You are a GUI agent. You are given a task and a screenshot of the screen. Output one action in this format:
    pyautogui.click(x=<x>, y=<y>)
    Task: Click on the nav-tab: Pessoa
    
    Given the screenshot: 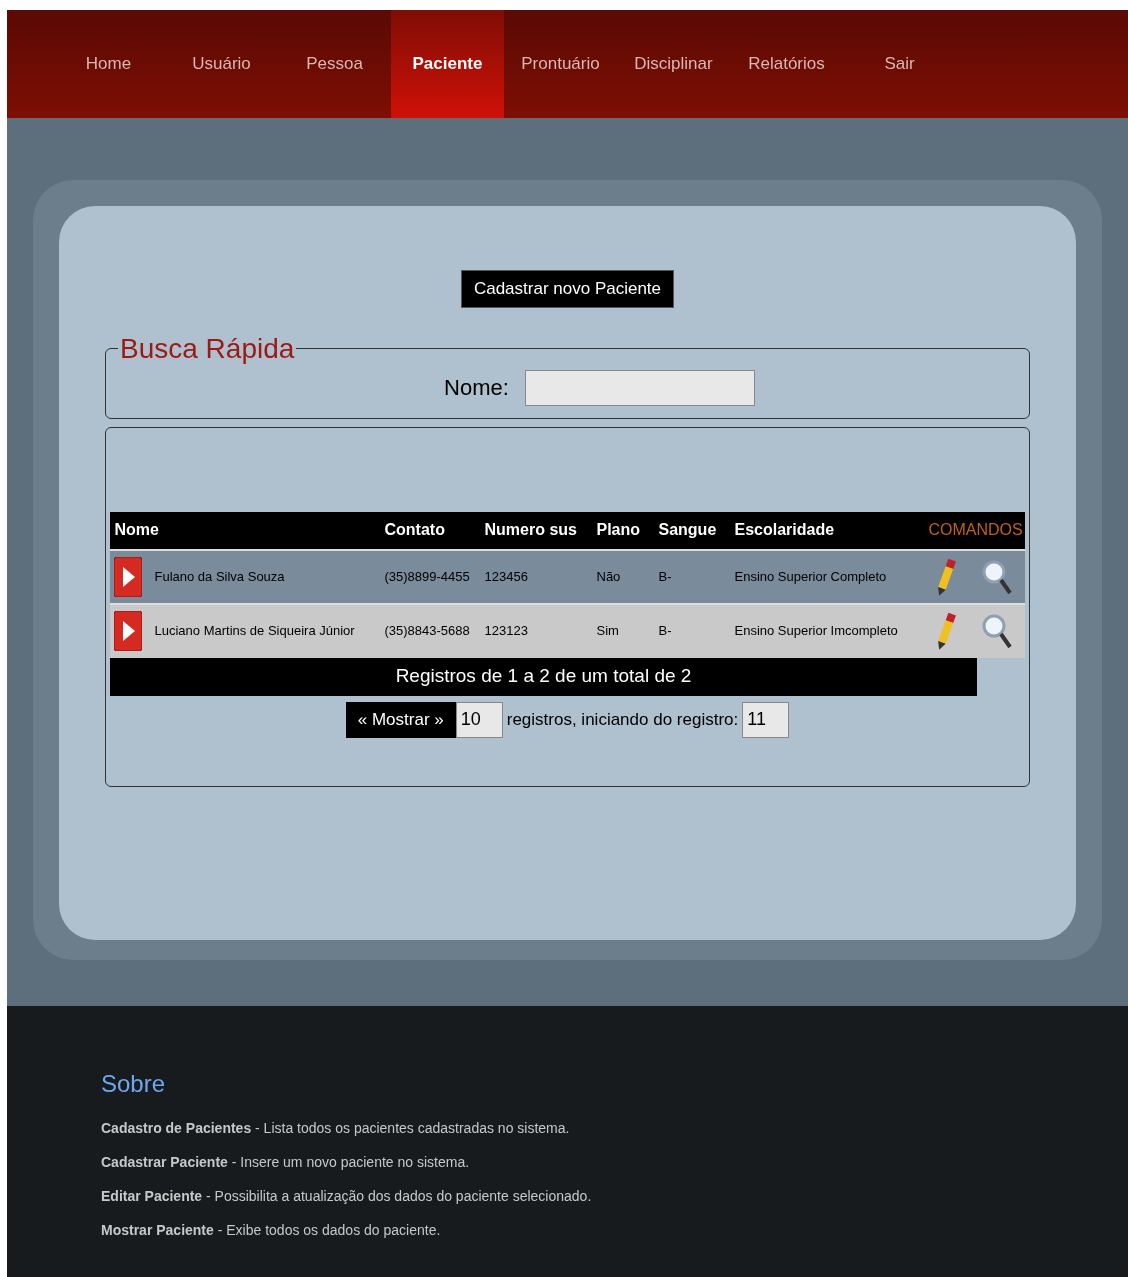 What is the action you would take?
    pyautogui.click(x=334, y=64)
    